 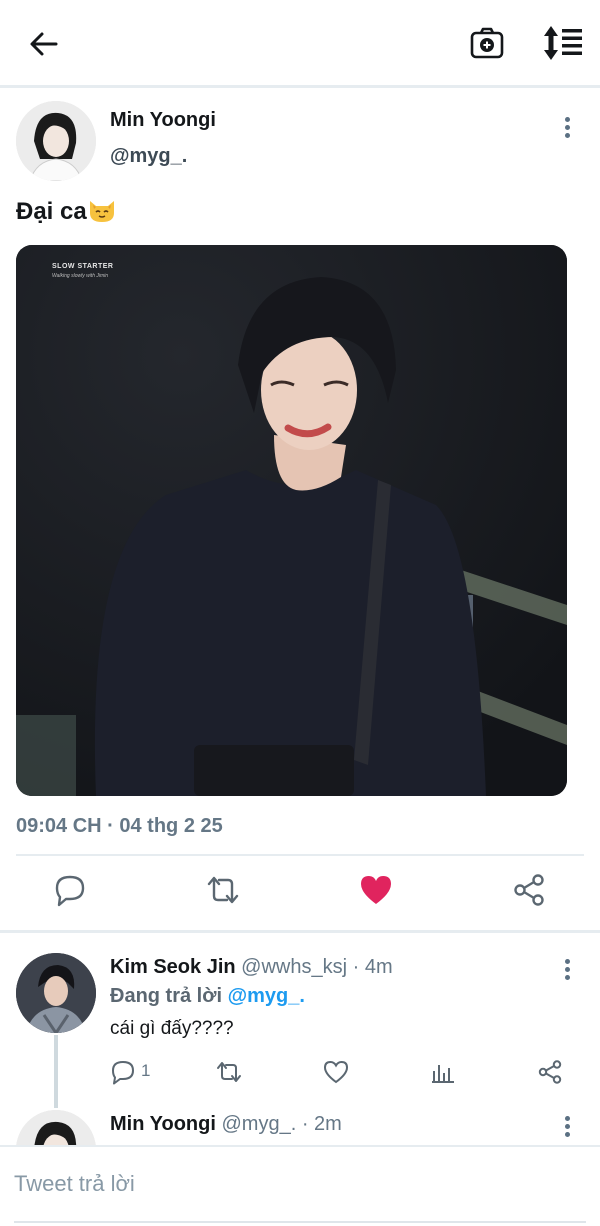 I want to click on reply-time: · 4m, so click(x=372, y=967).